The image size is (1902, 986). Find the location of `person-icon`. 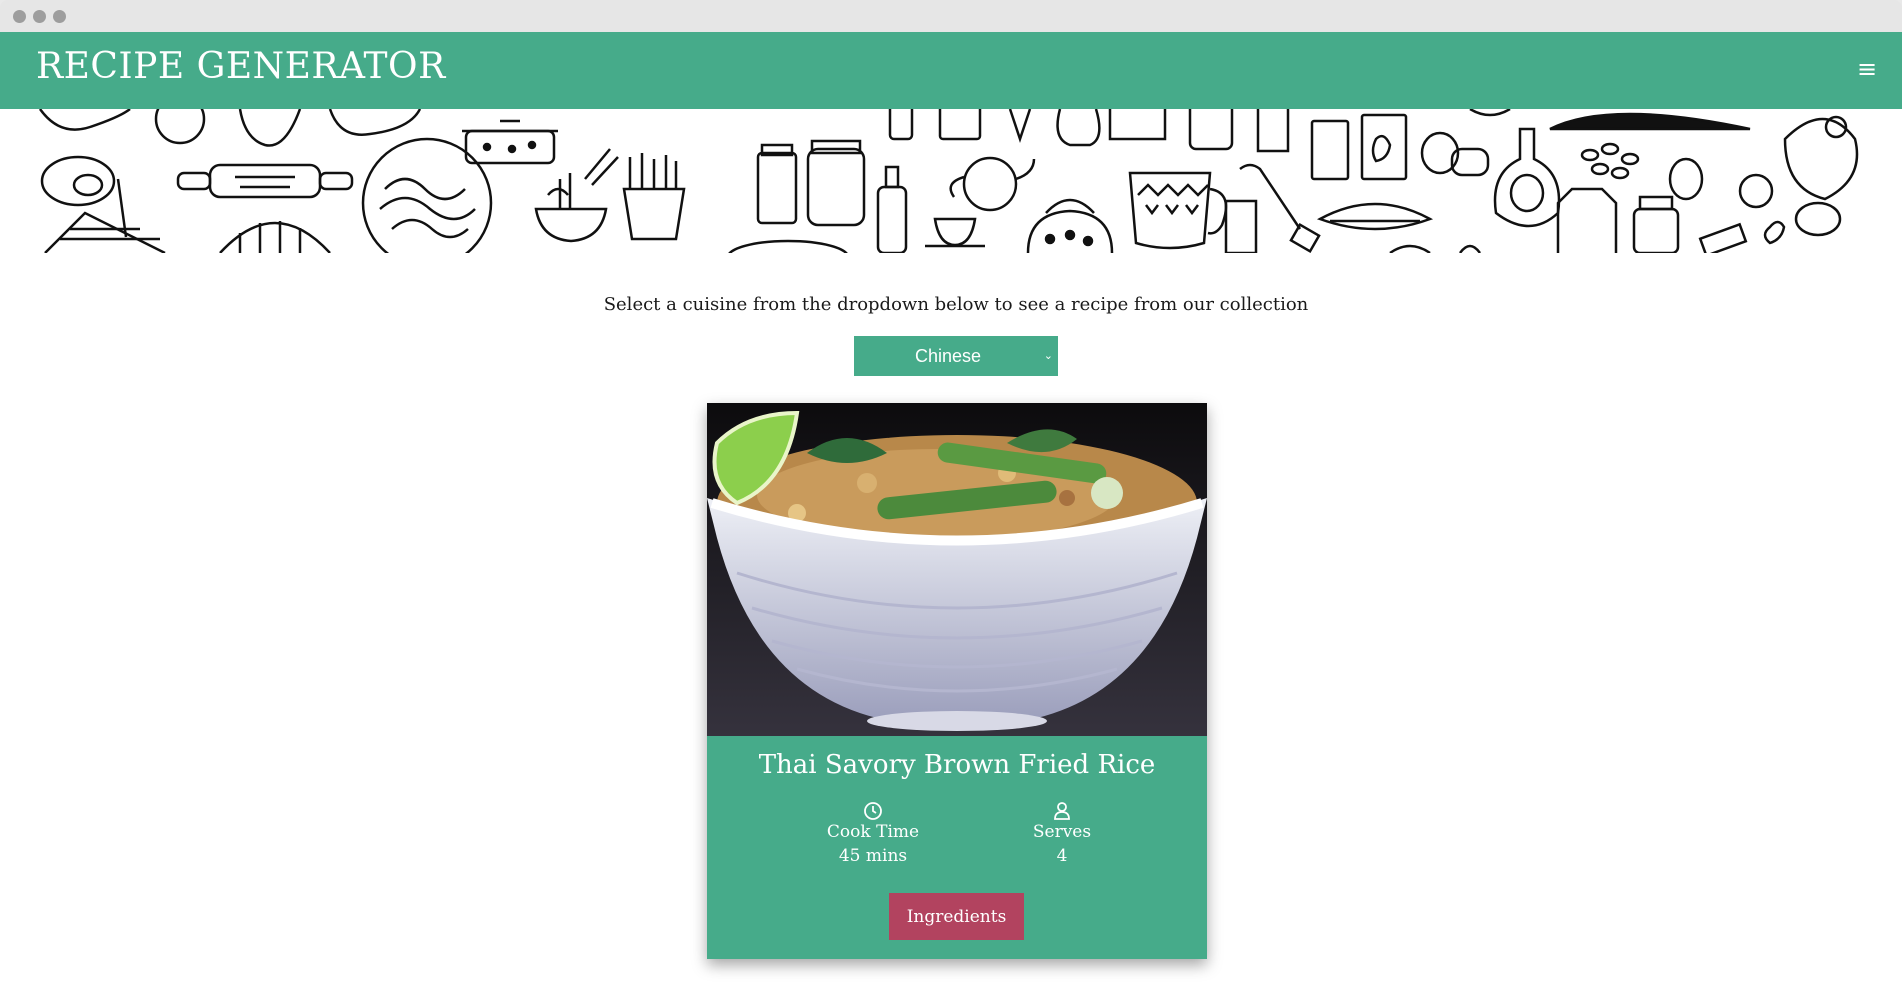

person-icon is located at coordinates (1062, 811).